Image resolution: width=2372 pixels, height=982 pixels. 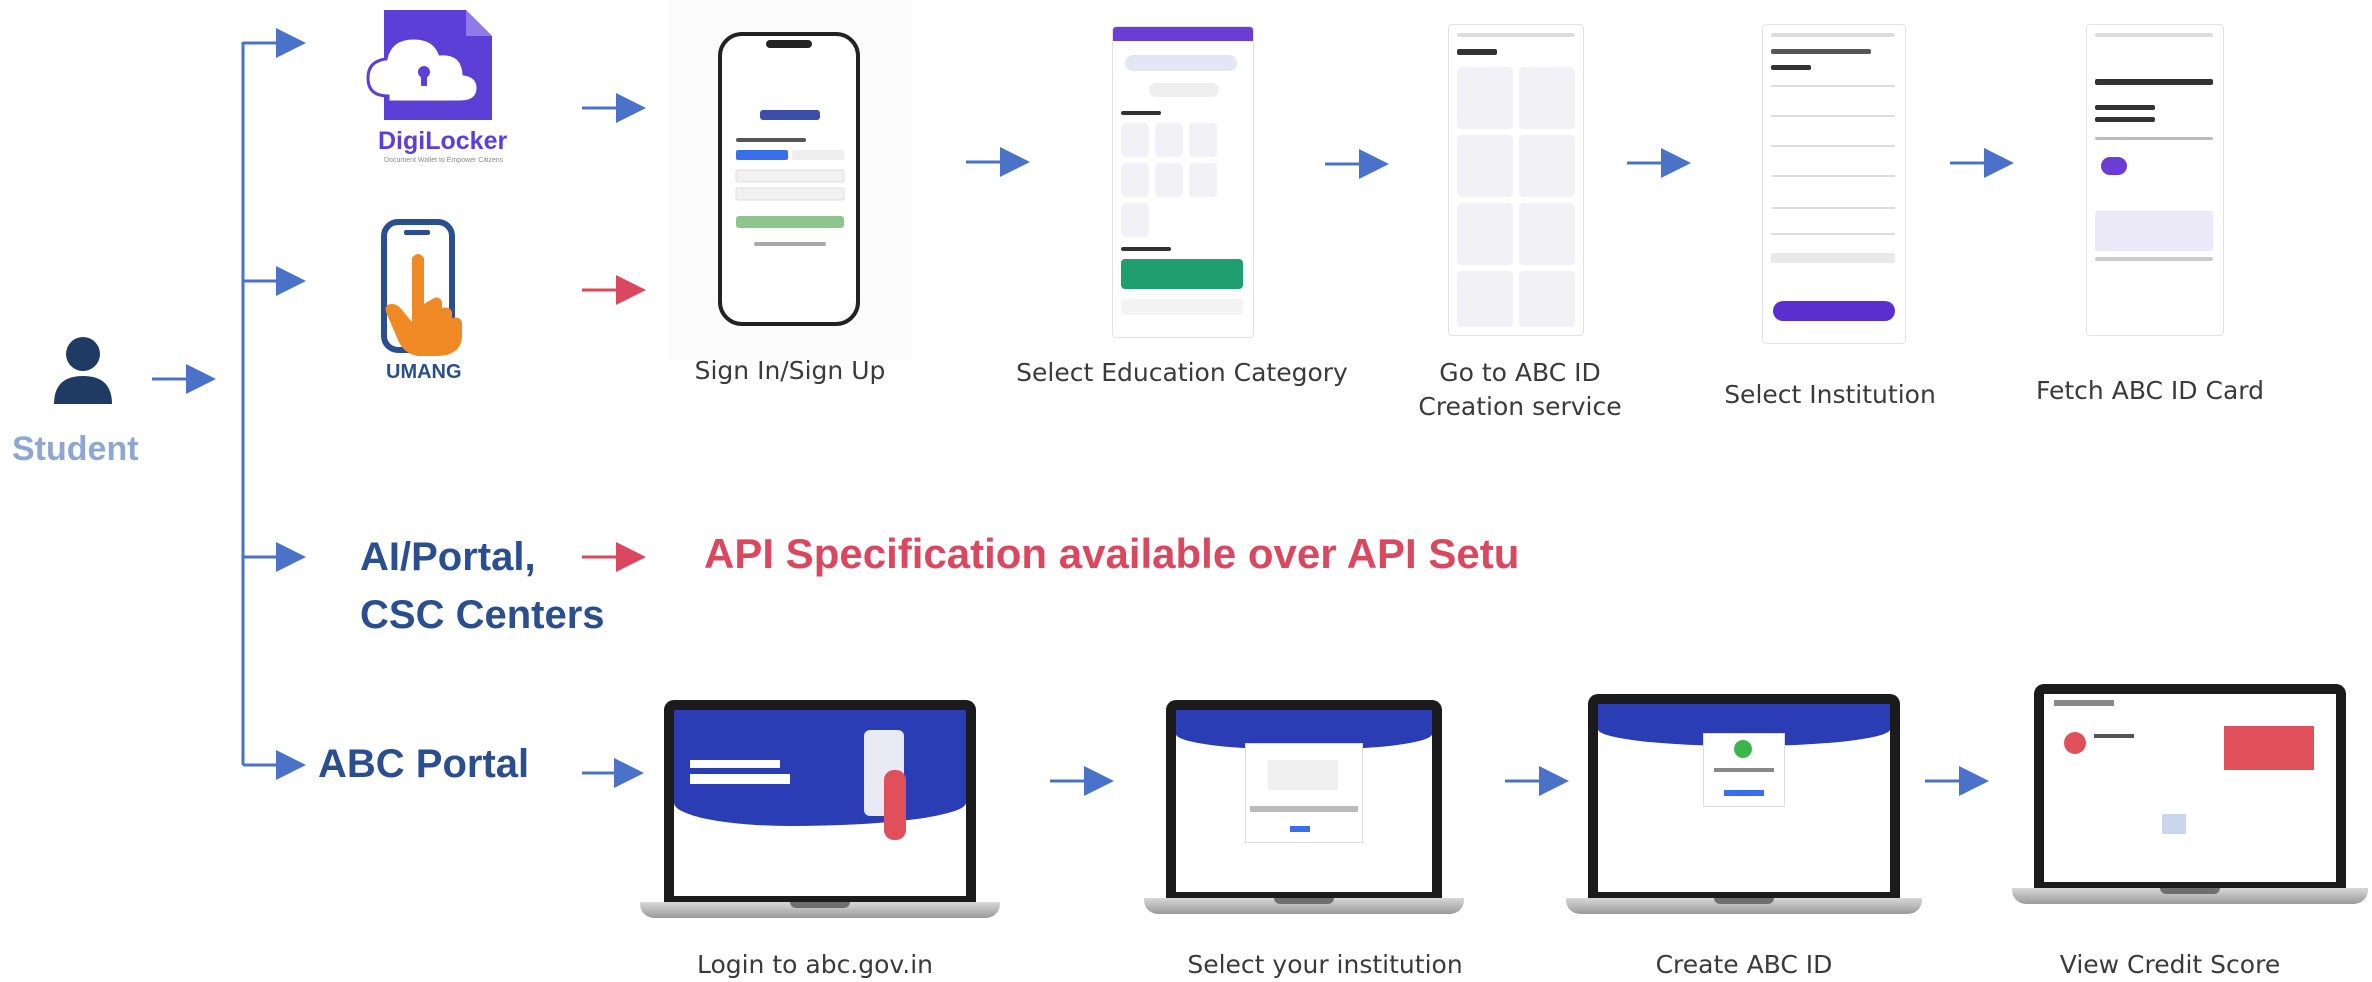 What do you see at coordinates (1304, 807) in the screenshot?
I see `laptop-select-institution` at bounding box center [1304, 807].